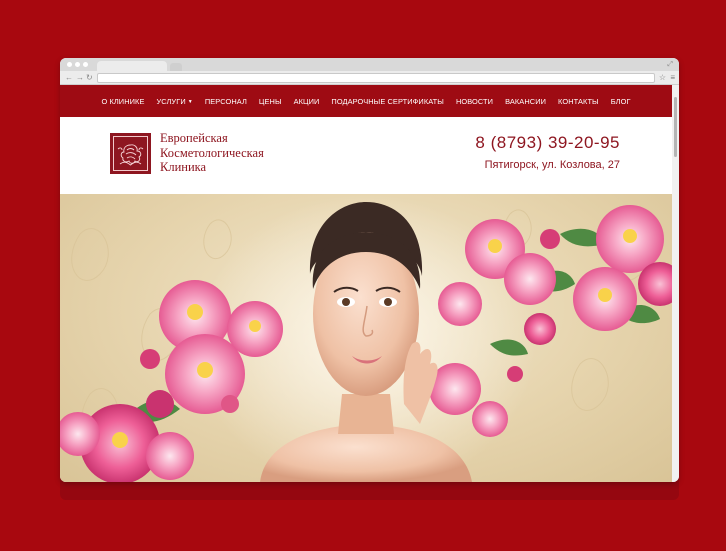 The width and height of the screenshot is (726, 551). Describe the element at coordinates (190, 101) in the screenshot. I see `chevron-down-icon: ▼` at that location.